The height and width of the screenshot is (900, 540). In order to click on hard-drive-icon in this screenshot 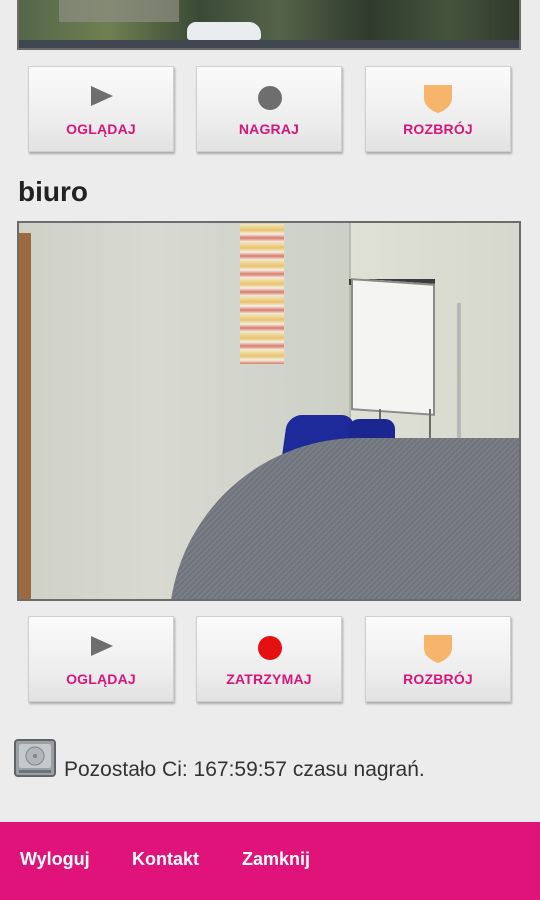, I will do `click(35, 758)`.